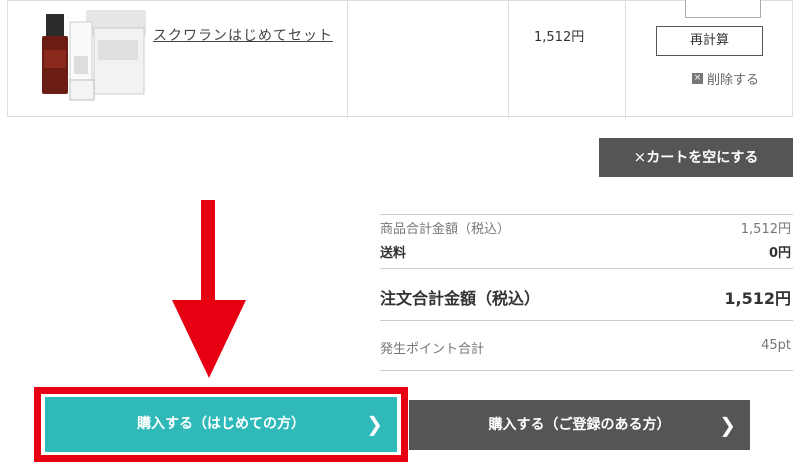 This screenshot has height=465, width=800. Describe the element at coordinates (243, 35) in the screenshot. I see `product-name-link: スクワランはじめてセット` at that location.